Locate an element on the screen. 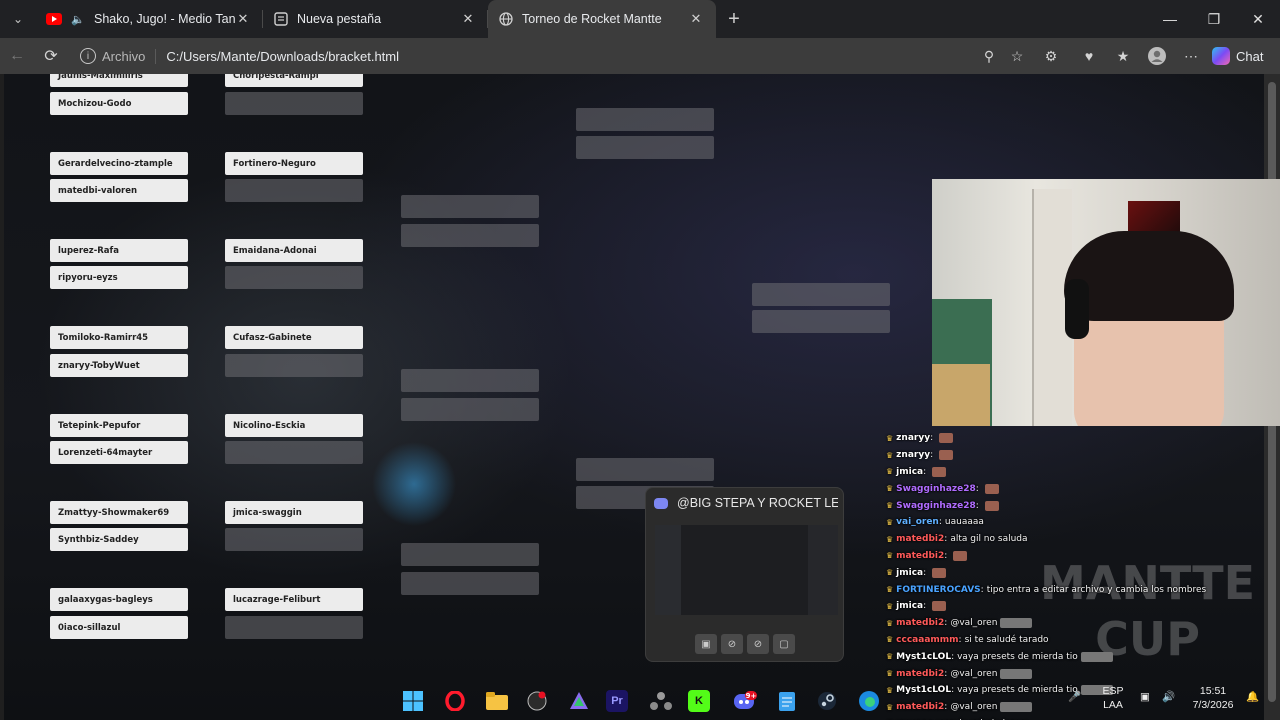 The height and width of the screenshot is (720, 1280). network-app-icon is located at coordinates (661, 701).